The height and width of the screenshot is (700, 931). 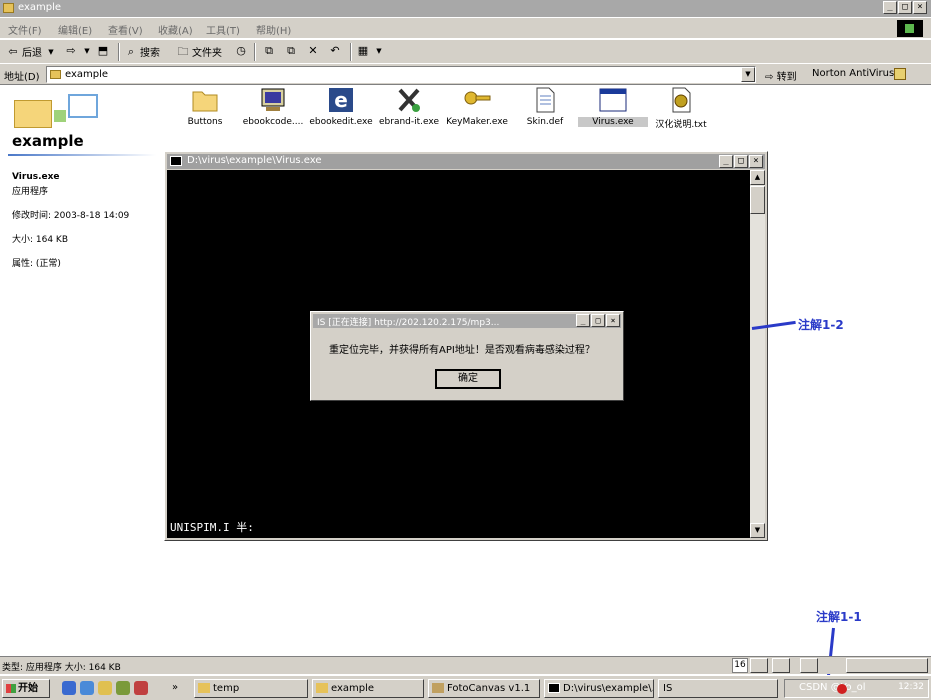 What do you see at coordinates (341, 122) in the screenshot?
I see `file-label: ebookedit.exe` at bounding box center [341, 122].